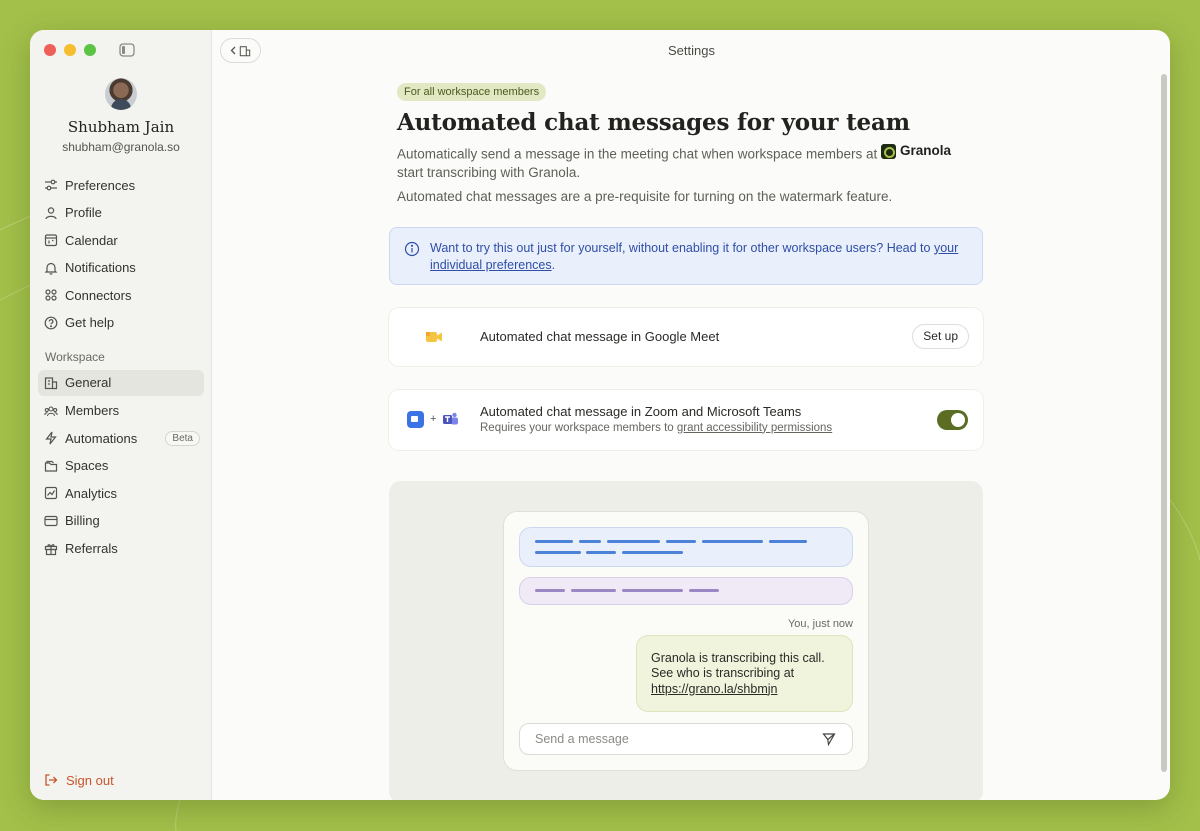  I want to click on gift-icon, so click(51, 549).